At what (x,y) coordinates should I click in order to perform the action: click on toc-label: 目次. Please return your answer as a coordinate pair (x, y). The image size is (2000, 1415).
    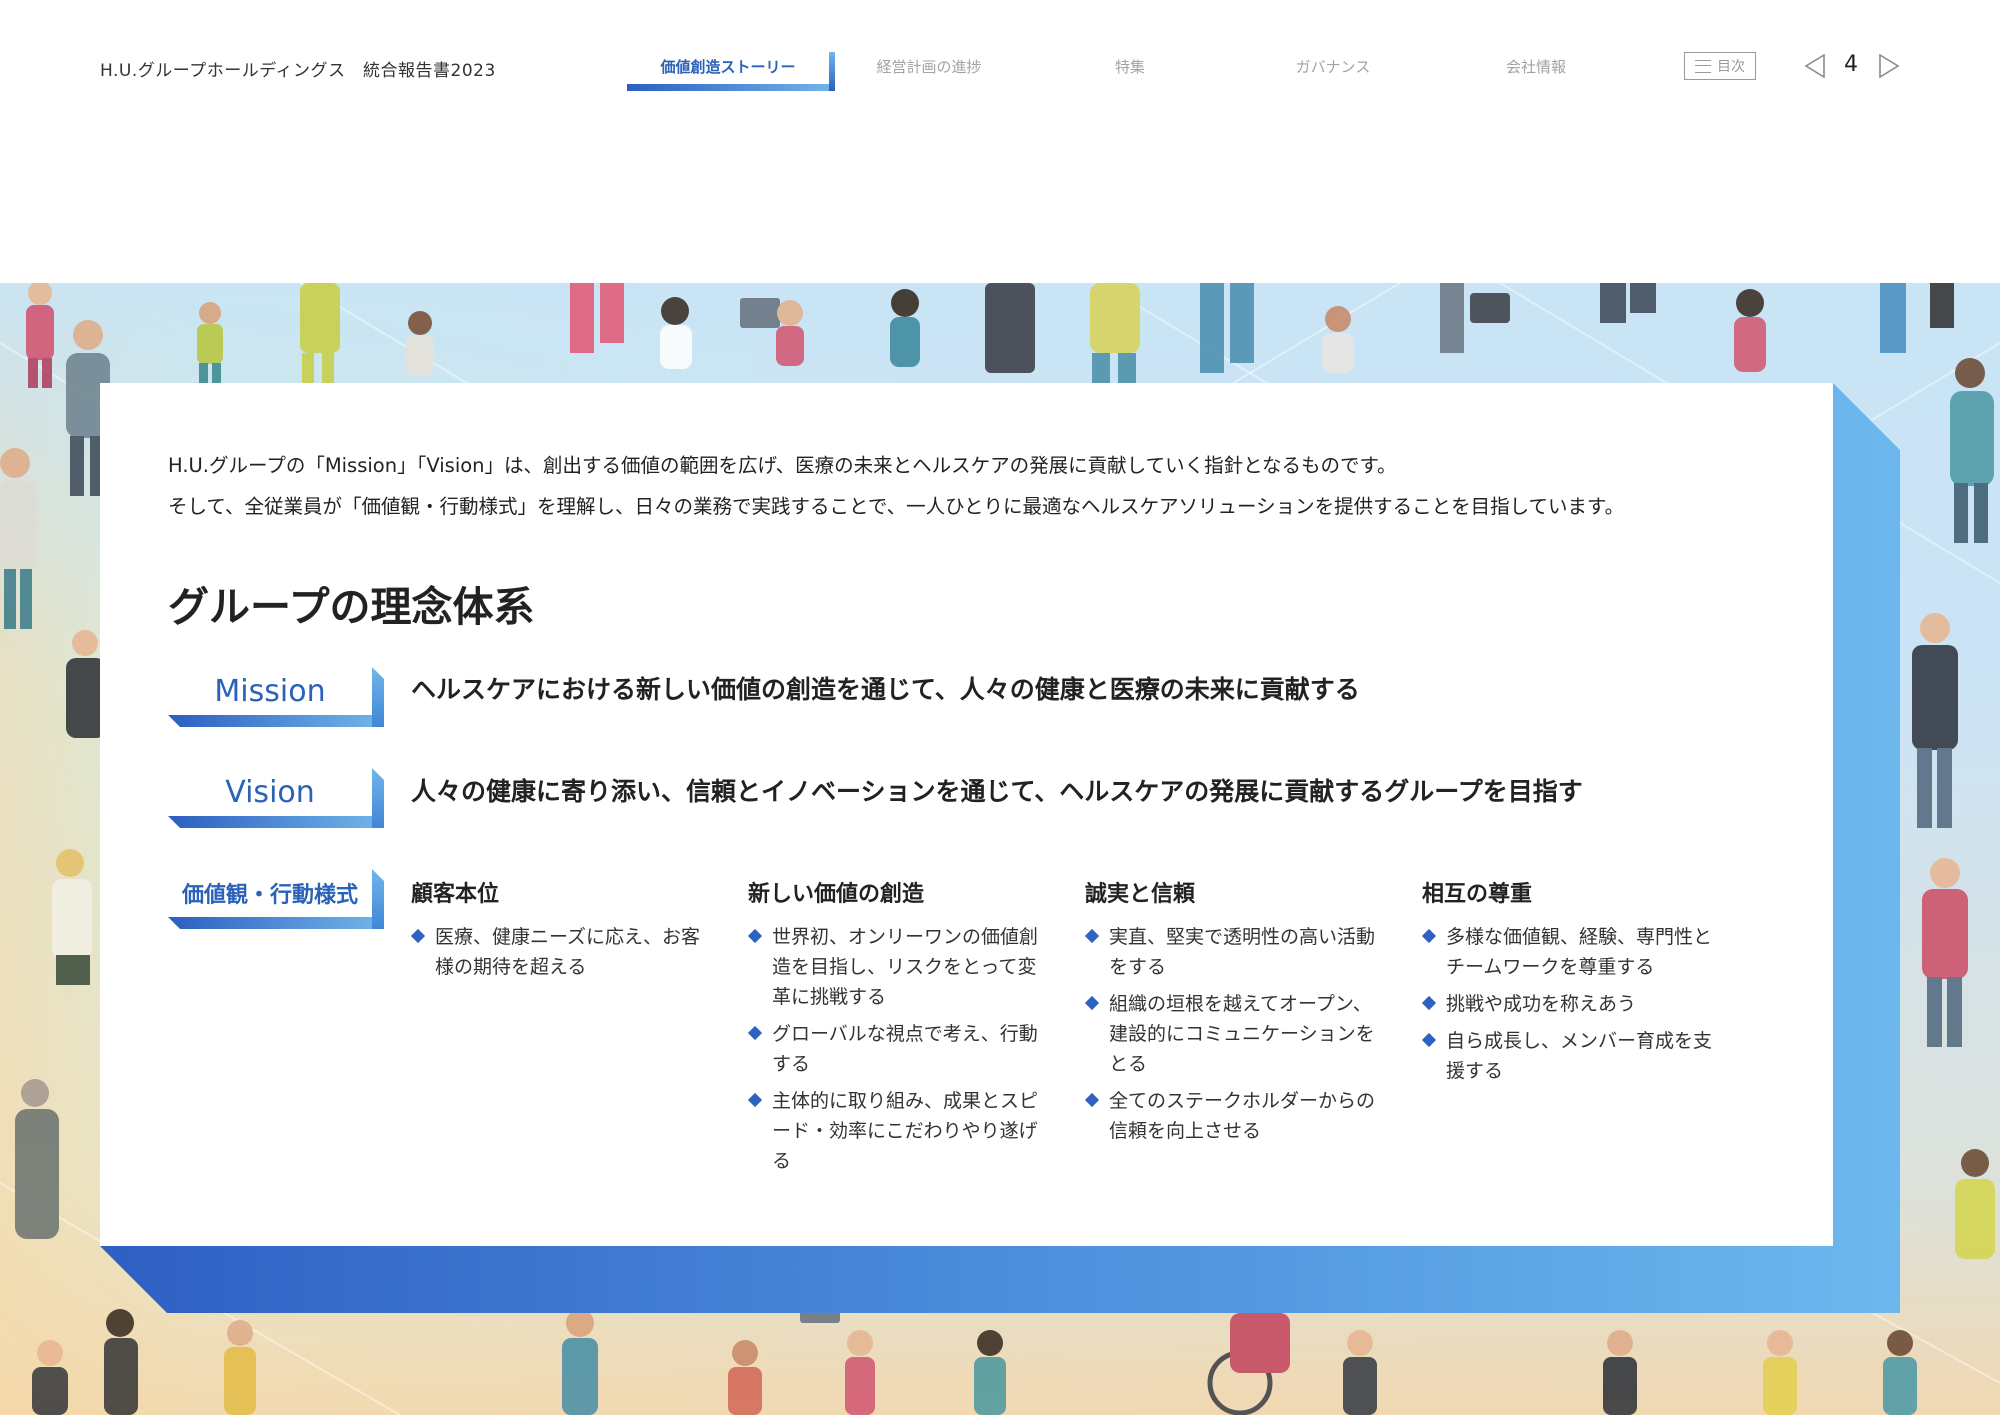
    Looking at the image, I should click on (1731, 67).